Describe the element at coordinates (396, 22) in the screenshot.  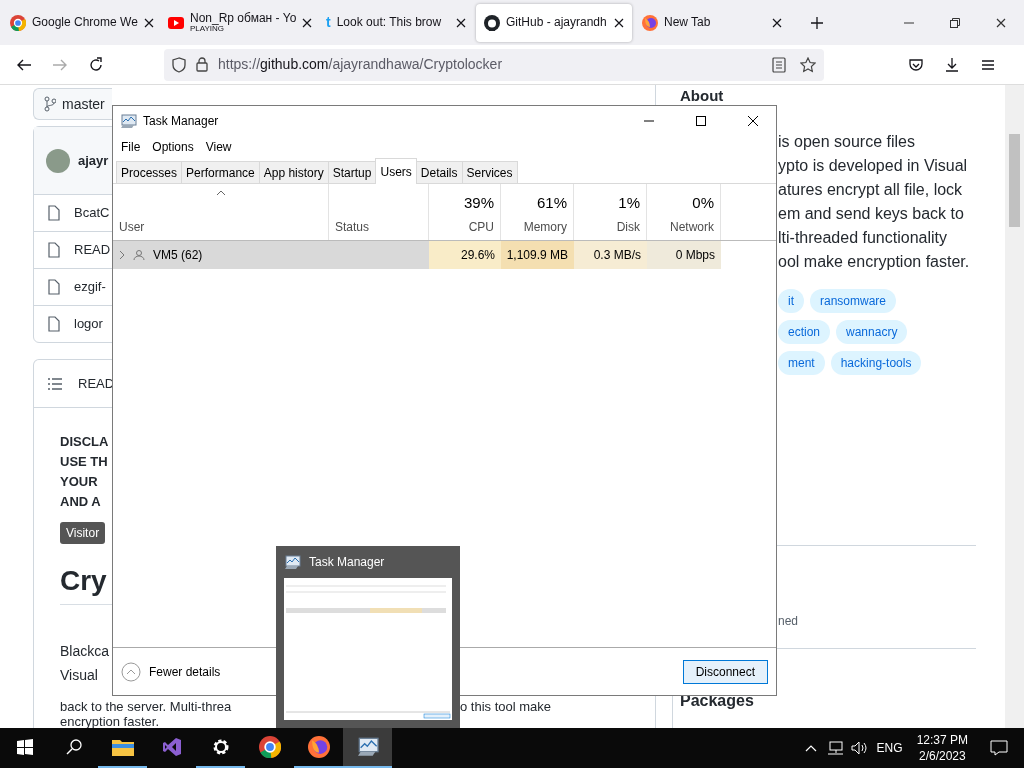
I see `browser-tab: t Look out: This brow` at that location.